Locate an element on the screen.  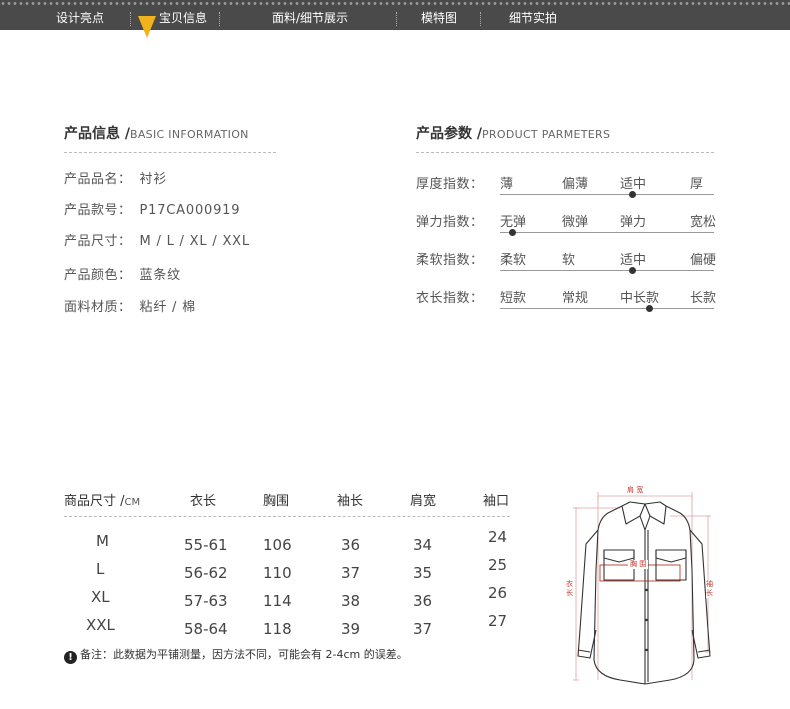
info-value: 衬衫 is located at coordinates (153, 179).